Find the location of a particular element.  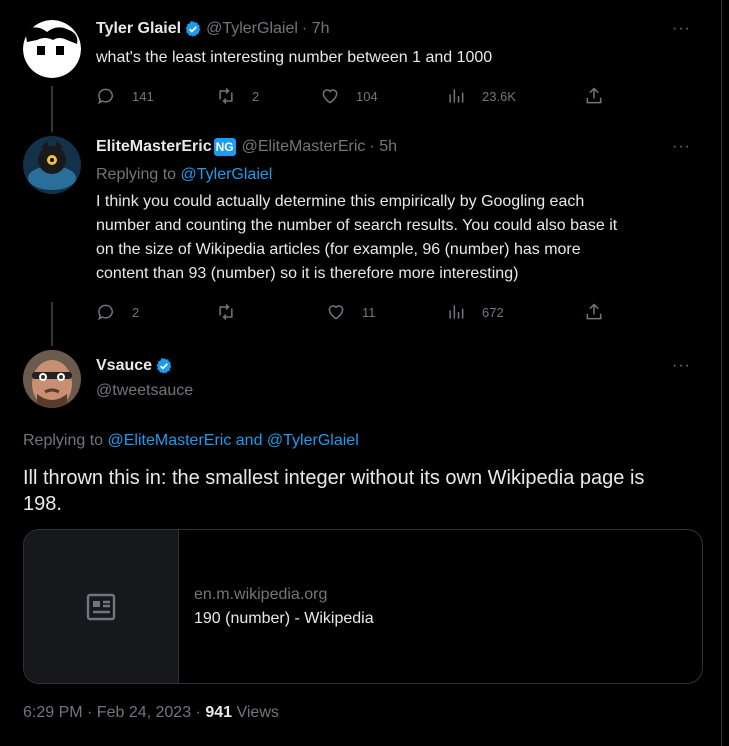

card-title: 190 (number) - Wikipedia is located at coordinates (284, 618).